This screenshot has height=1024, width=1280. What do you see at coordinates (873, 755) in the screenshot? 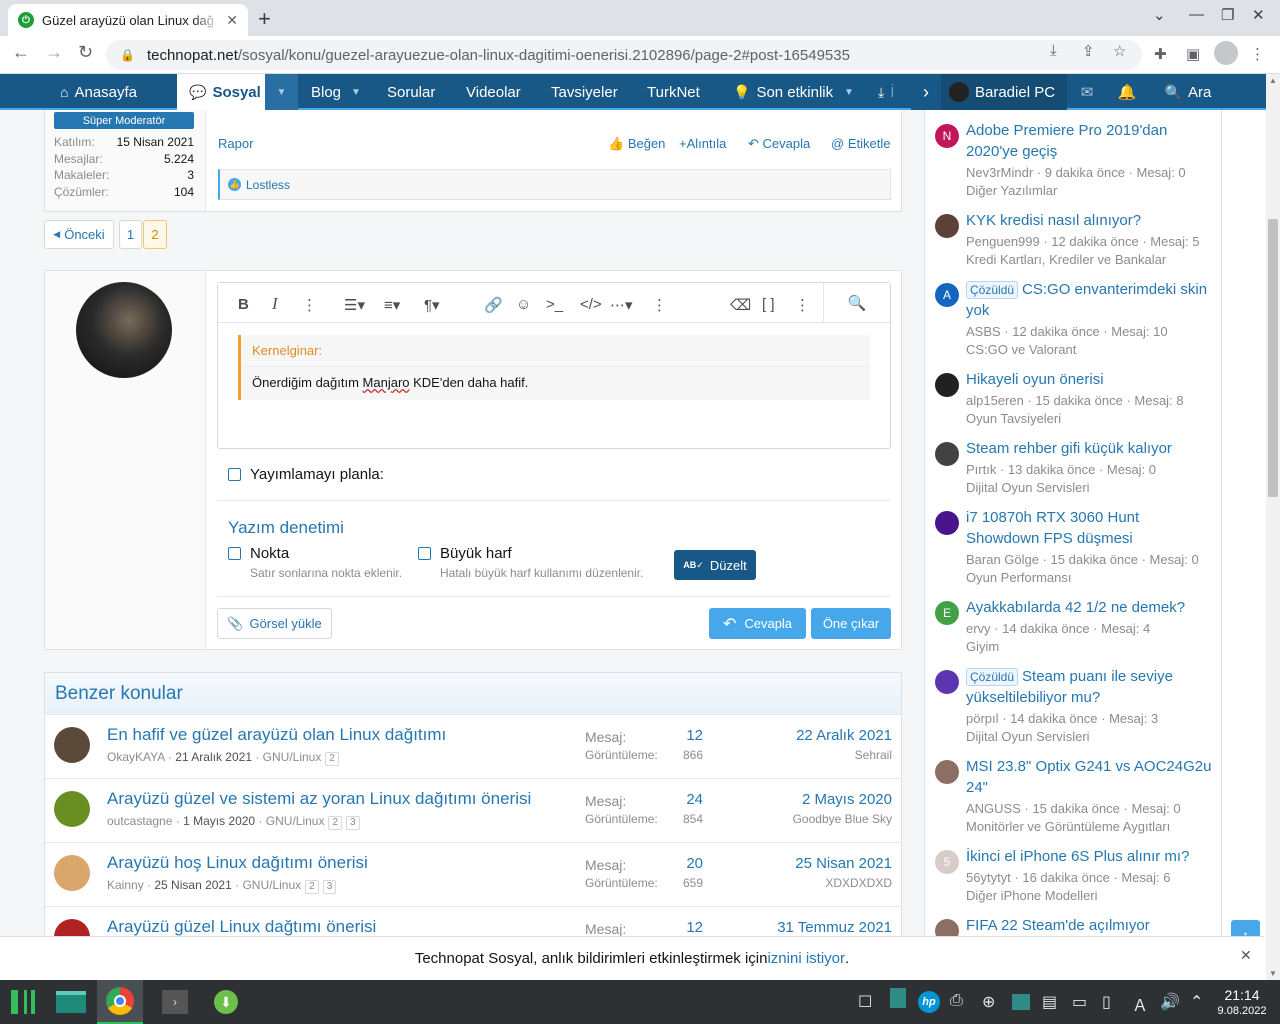
I see `last-post-user: Sehrail` at bounding box center [873, 755].